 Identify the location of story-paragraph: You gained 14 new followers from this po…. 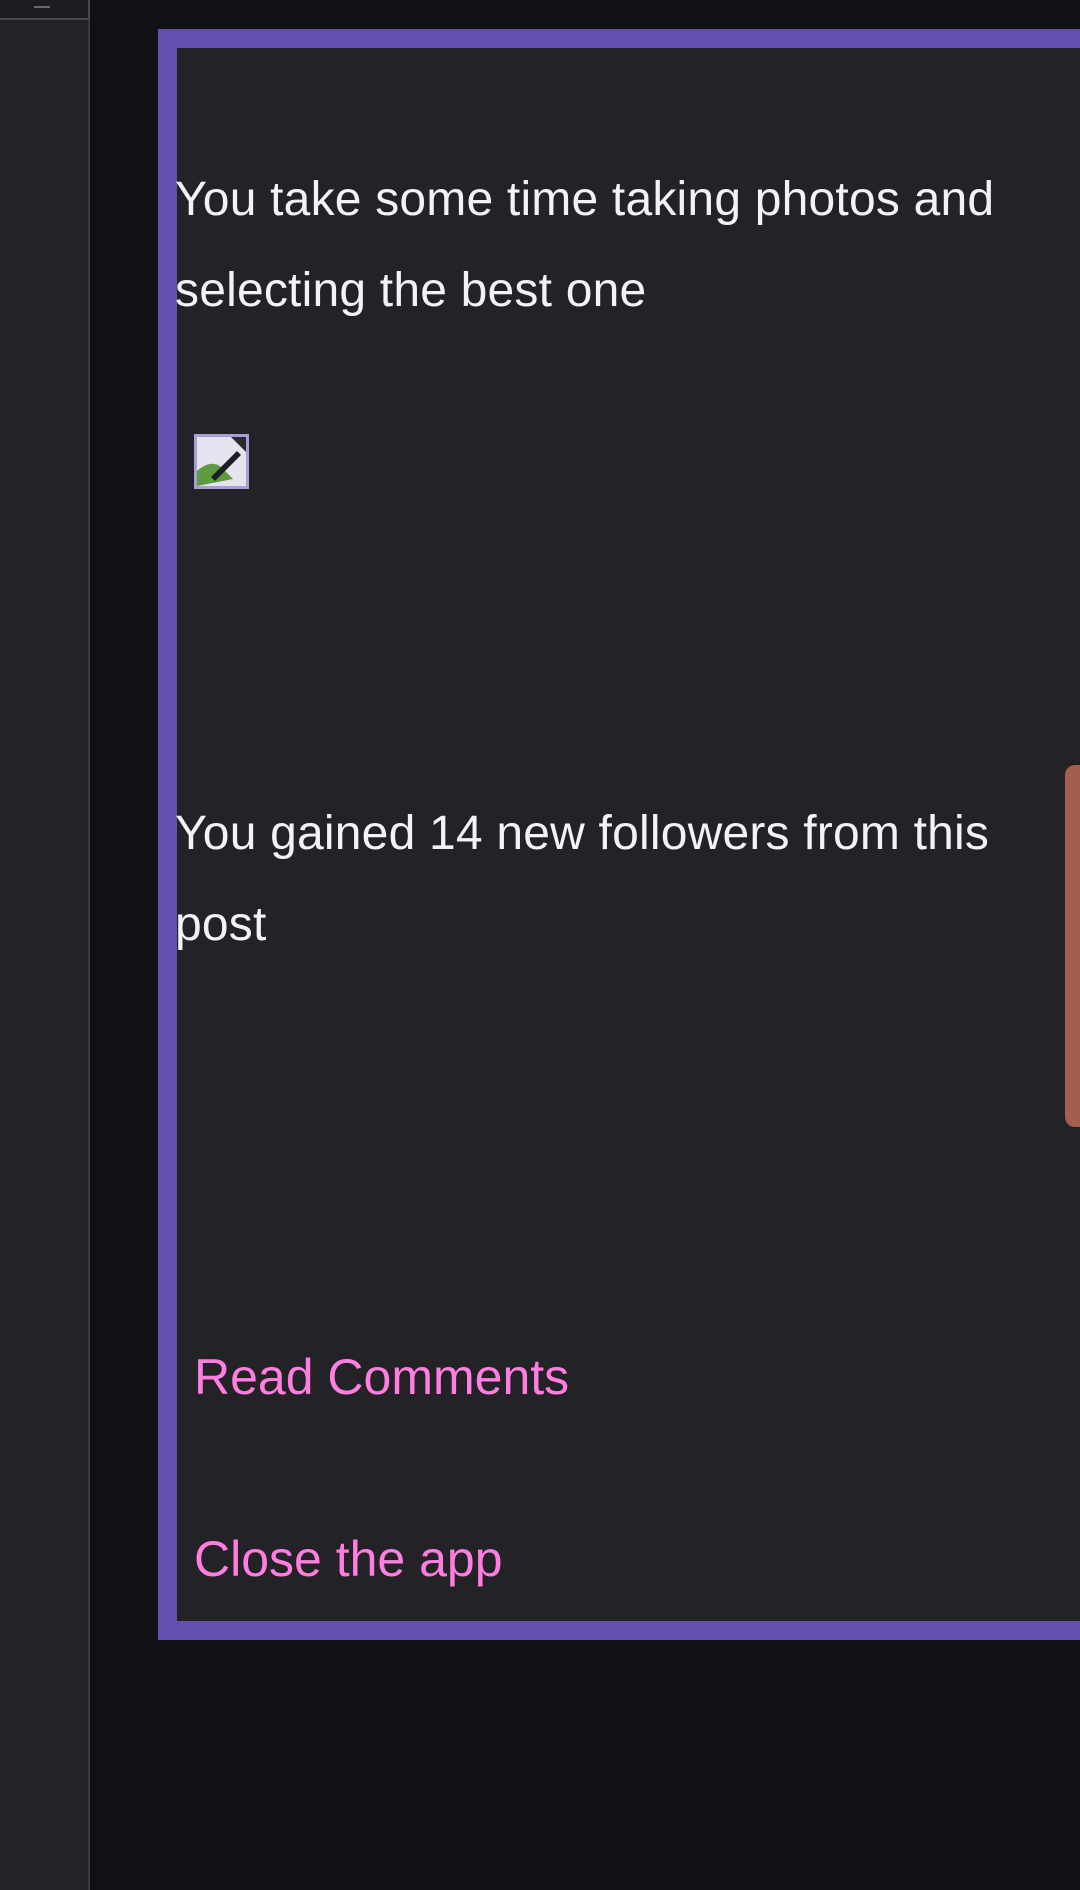
(582, 879).